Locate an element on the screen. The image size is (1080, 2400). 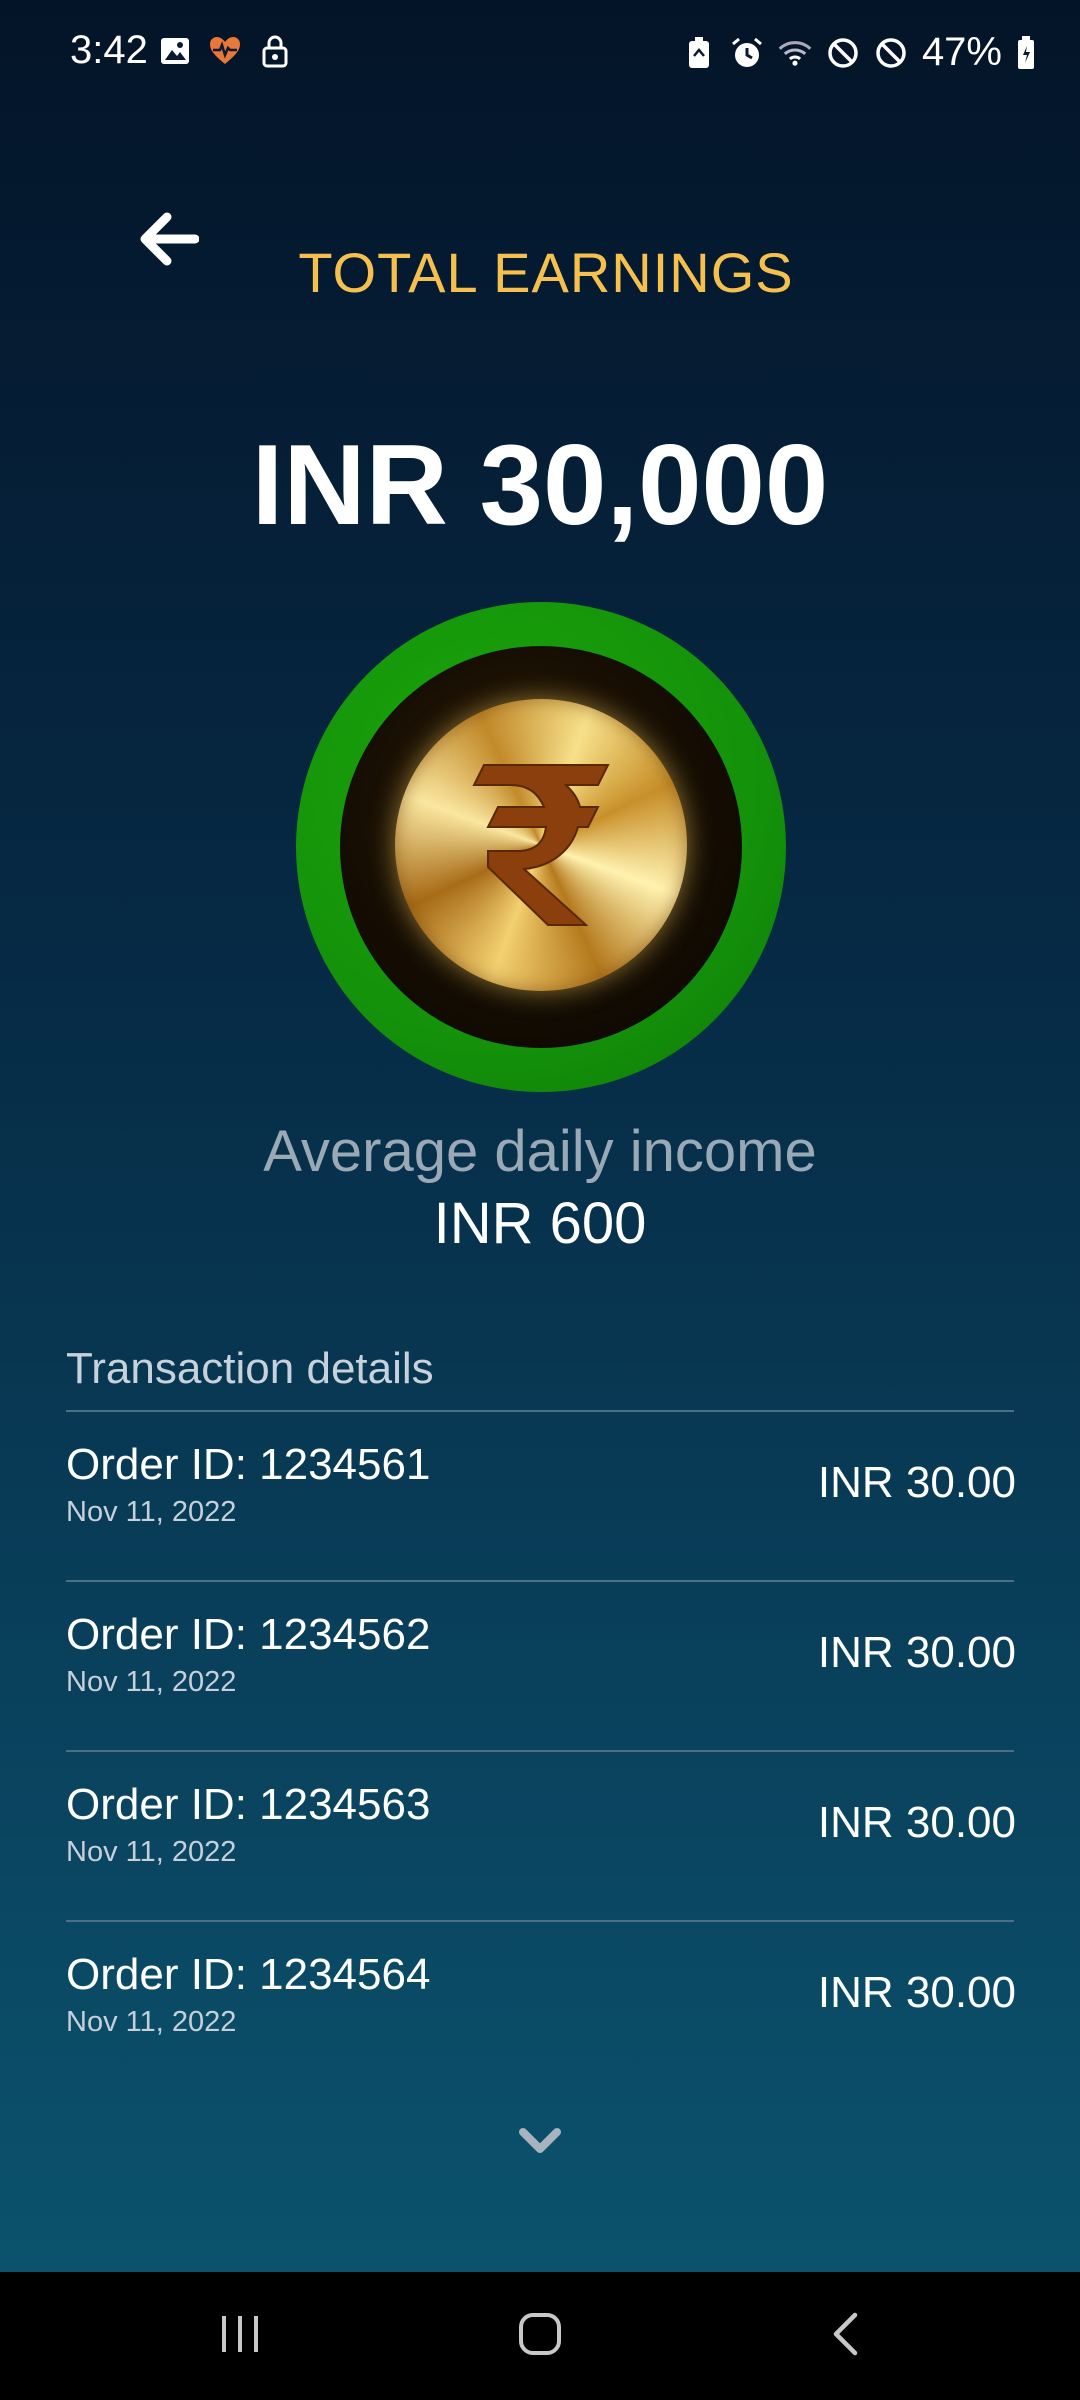
earnings-ring is located at coordinates (541, 847).